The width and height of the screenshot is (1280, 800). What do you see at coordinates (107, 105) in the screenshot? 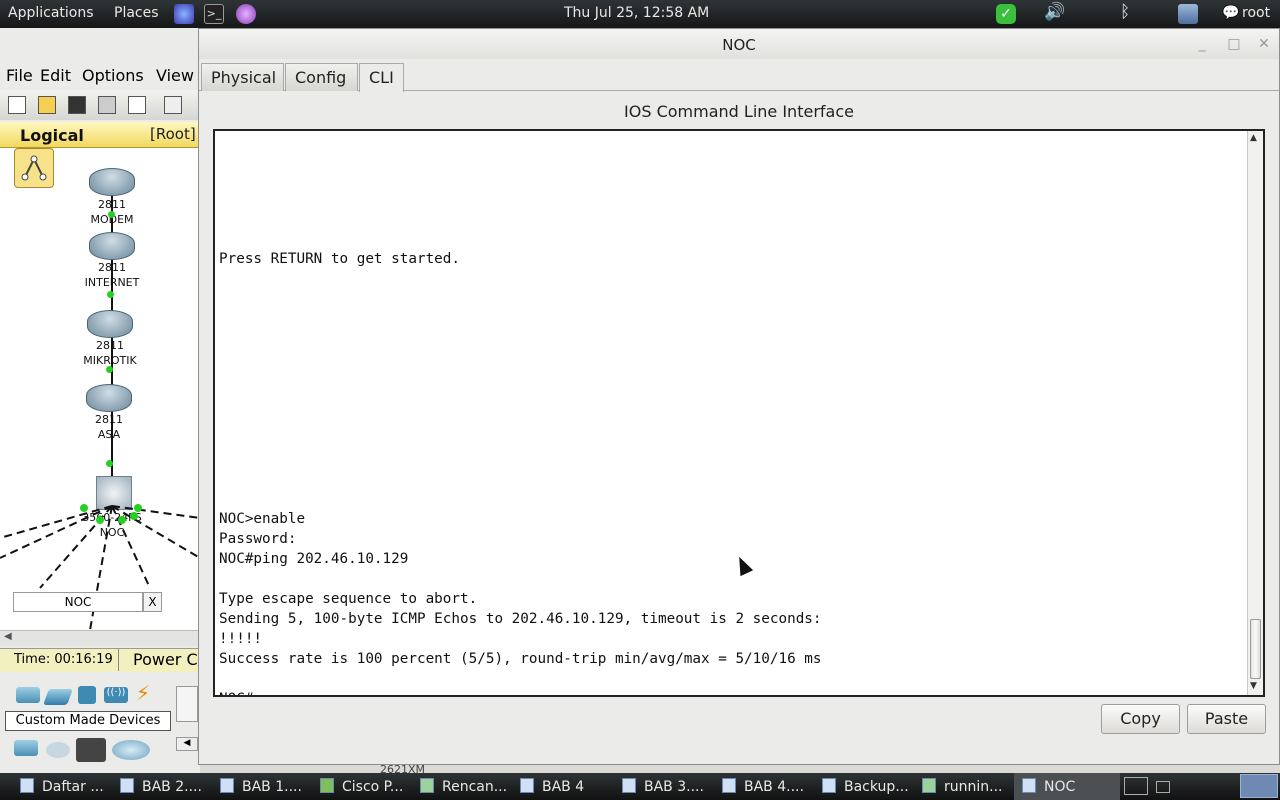
I see `print-icon` at bounding box center [107, 105].